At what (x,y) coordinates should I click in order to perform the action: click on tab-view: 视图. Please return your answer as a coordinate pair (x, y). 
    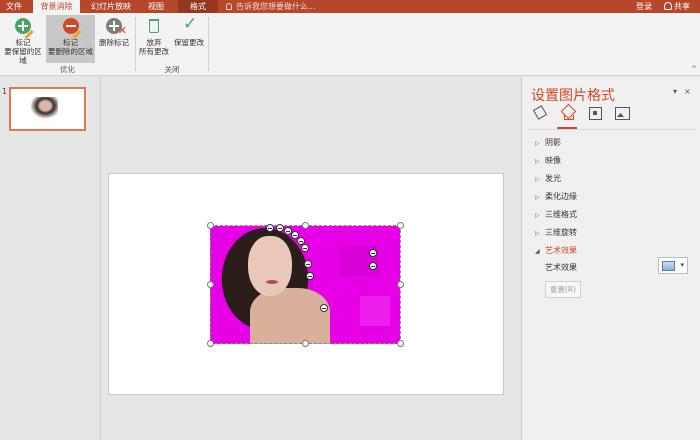
    Looking at the image, I should click on (156, 6).